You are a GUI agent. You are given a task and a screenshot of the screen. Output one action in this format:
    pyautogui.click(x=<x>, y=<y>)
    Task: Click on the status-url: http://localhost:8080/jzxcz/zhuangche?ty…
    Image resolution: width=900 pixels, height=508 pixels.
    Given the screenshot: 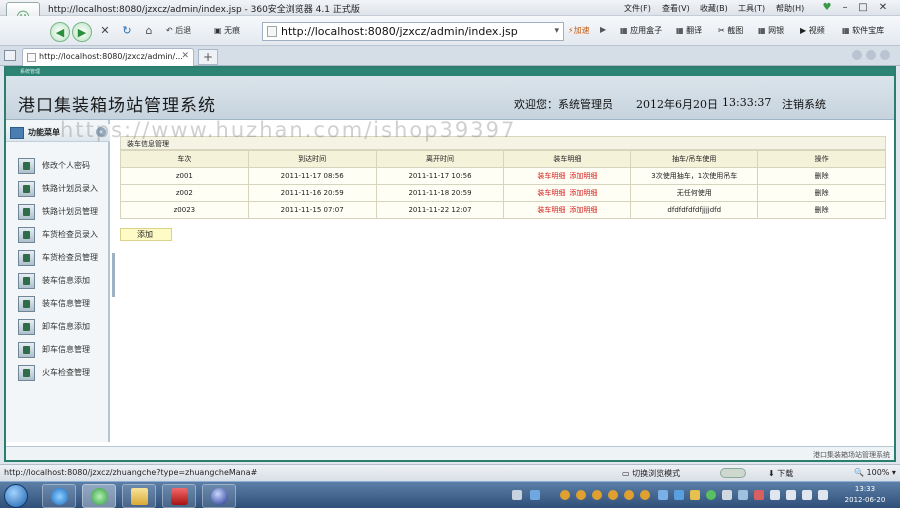 What is the action you would take?
    pyautogui.click(x=131, y=472)
    